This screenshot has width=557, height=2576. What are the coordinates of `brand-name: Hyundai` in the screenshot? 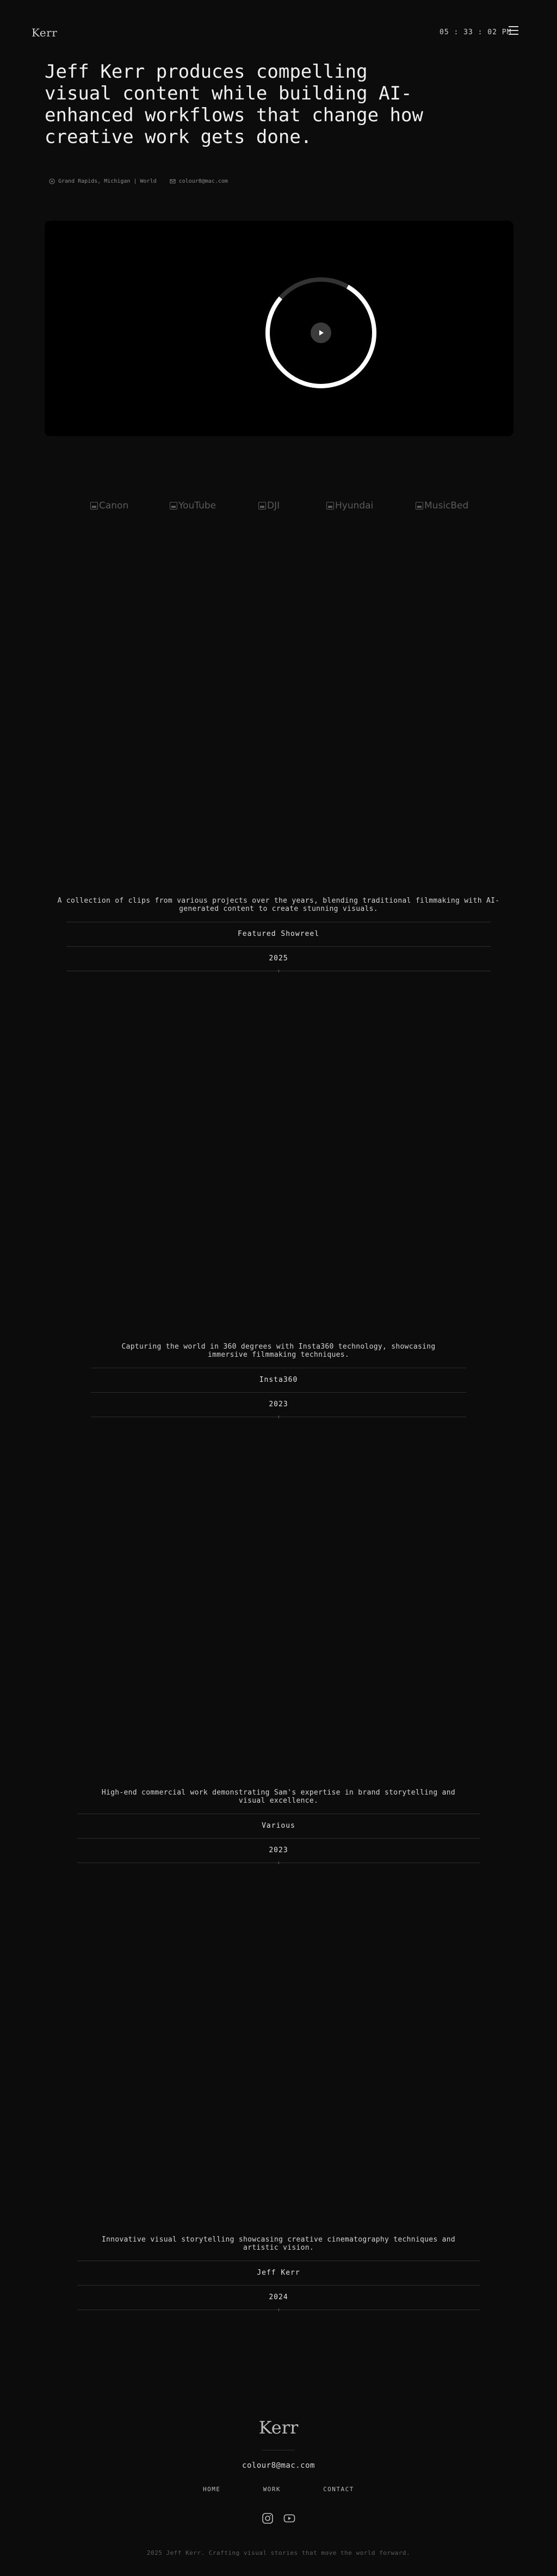 It's located at (354, 505).